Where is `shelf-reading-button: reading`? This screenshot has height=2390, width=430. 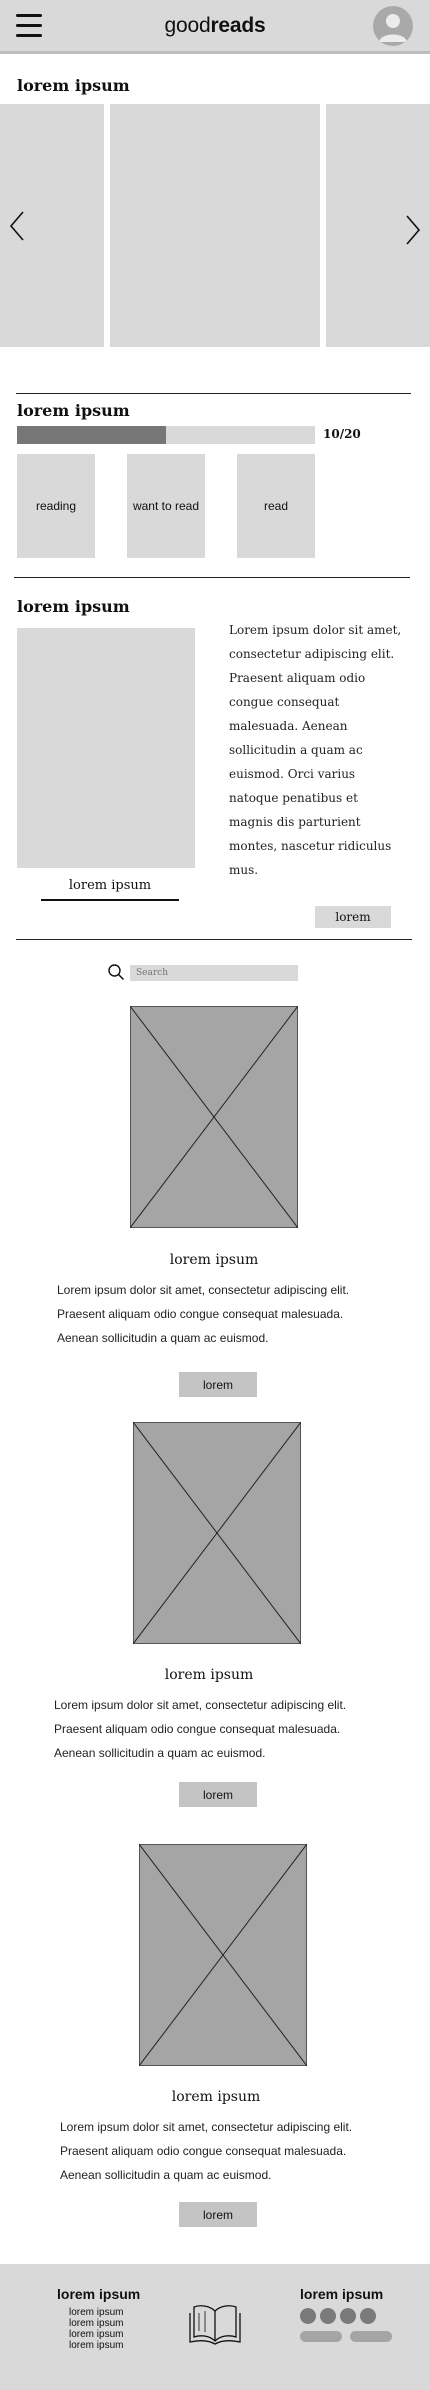 shelf-reading-button: reading is located at coordinates (56, 506).